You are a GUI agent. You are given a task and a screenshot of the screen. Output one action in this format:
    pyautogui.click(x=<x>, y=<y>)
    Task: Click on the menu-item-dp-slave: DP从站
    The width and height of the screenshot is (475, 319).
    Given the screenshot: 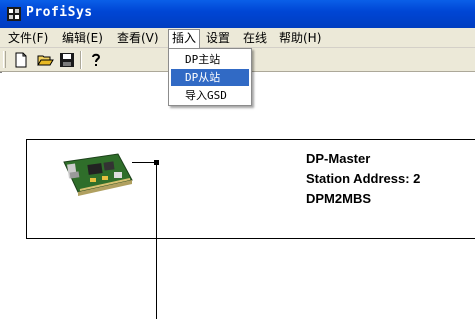 What is the action you would take?
    pyautogui.click(x=210, y=77)
    